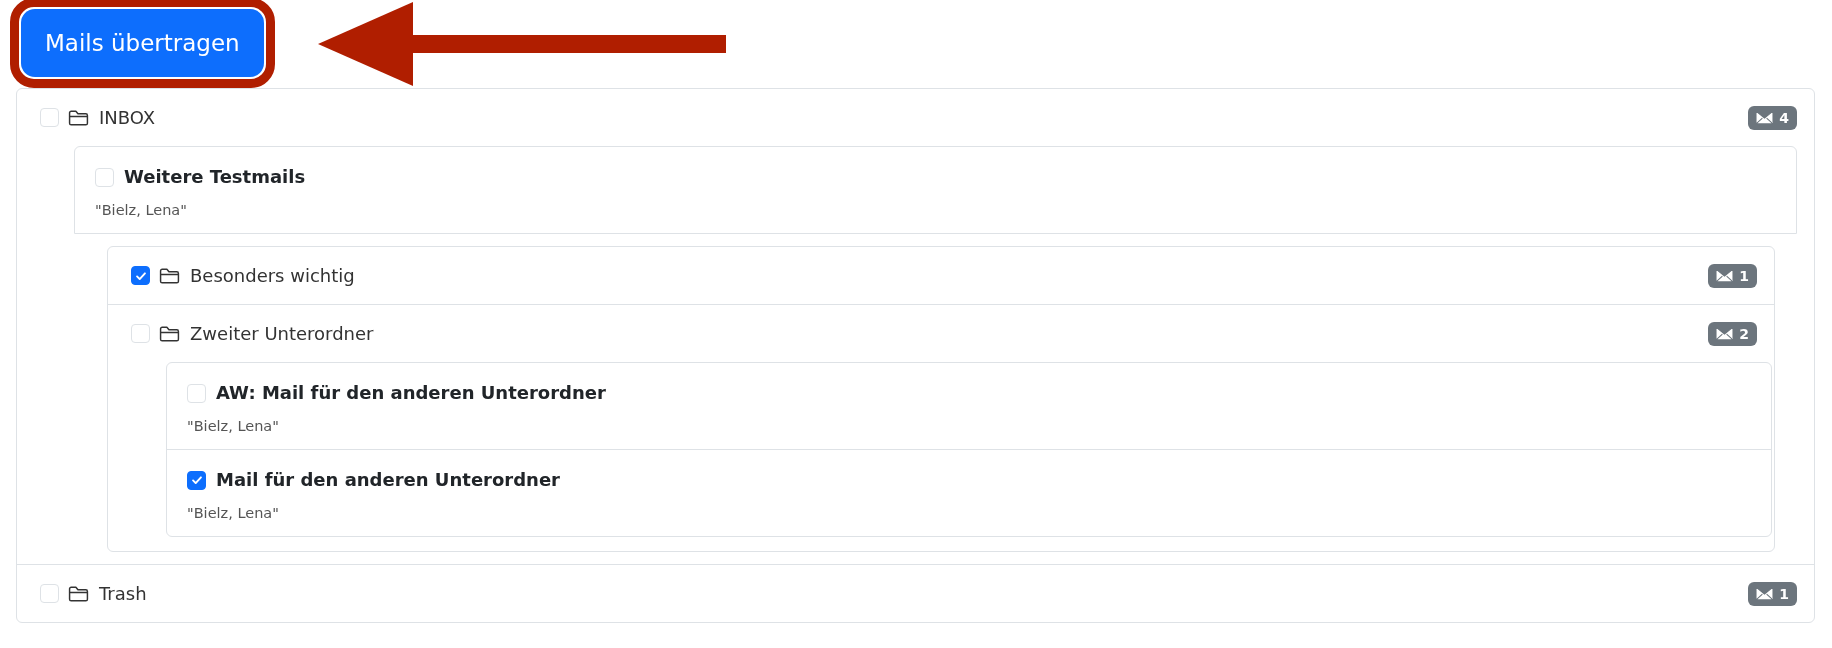  What do you see at coordinates (127, 117) in the screenshot?
I see `folder-name: INBOX` at bounding box center [127, 117].